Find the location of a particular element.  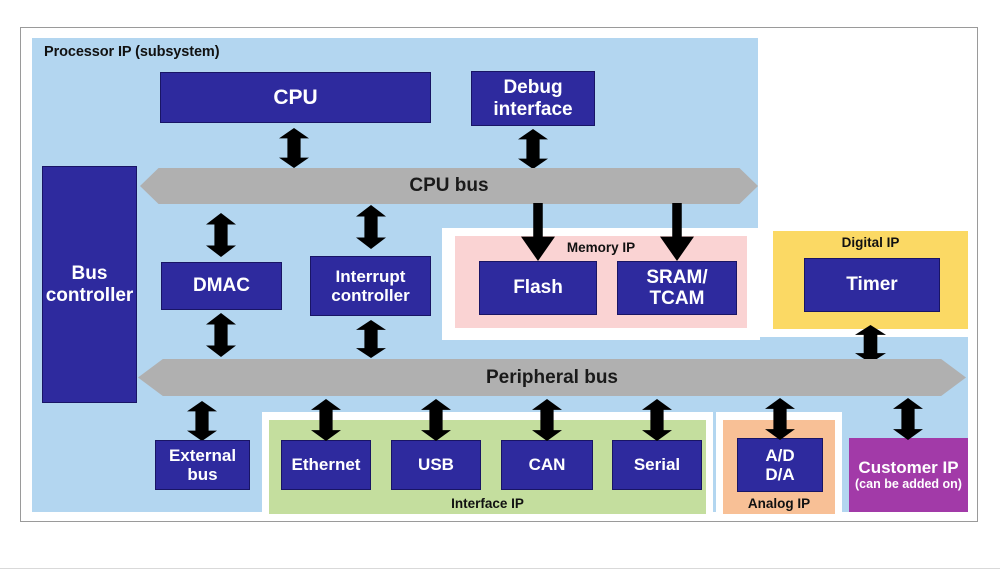

block-external-bus-label-line2: bus is located at coordinates (202, 474).